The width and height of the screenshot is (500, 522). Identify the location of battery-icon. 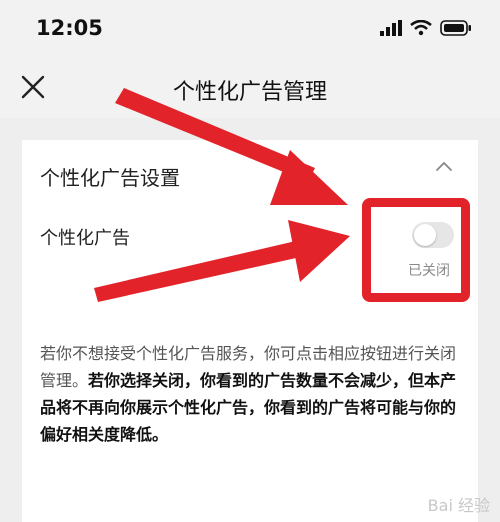
(455, 28).